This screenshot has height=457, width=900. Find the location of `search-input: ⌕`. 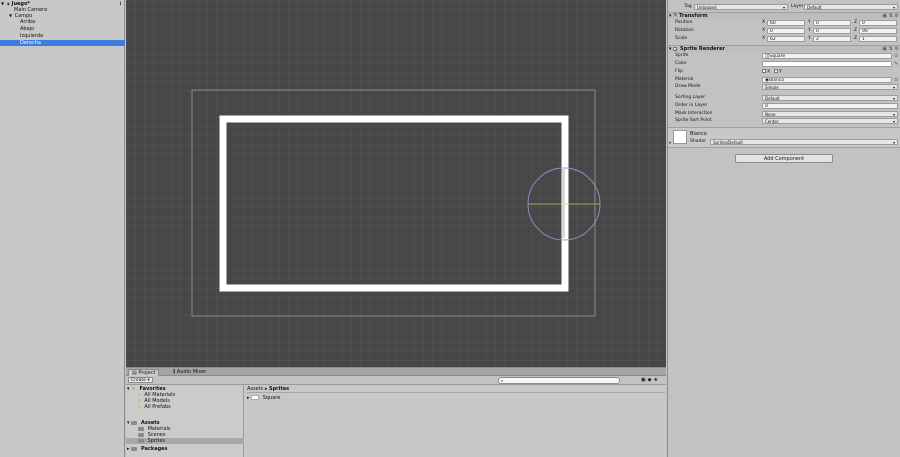

search-input: ⌕ is located at coordinates (559, 380).